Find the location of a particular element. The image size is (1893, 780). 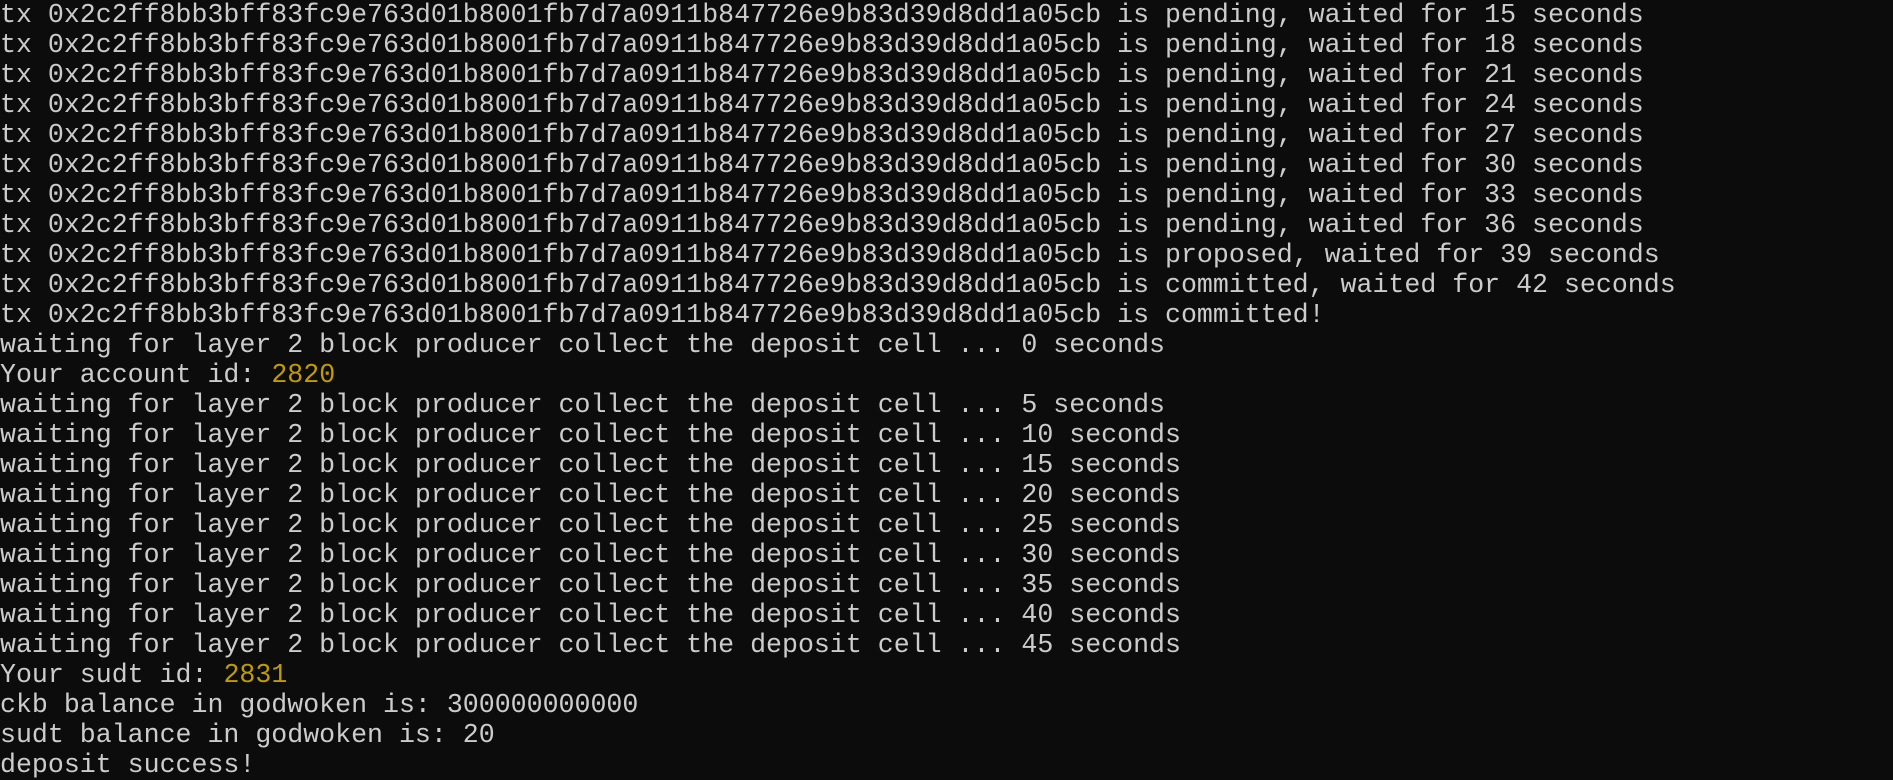

ckb-balance-line: ckb balance in godwoken is: 300000000000 is located at coordinates (319, 705).